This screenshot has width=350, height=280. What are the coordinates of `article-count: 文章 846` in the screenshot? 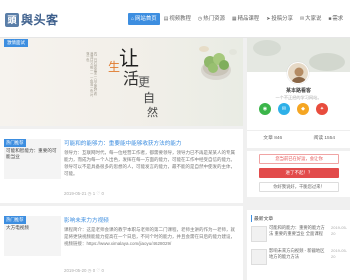 It's located at (273, 138).